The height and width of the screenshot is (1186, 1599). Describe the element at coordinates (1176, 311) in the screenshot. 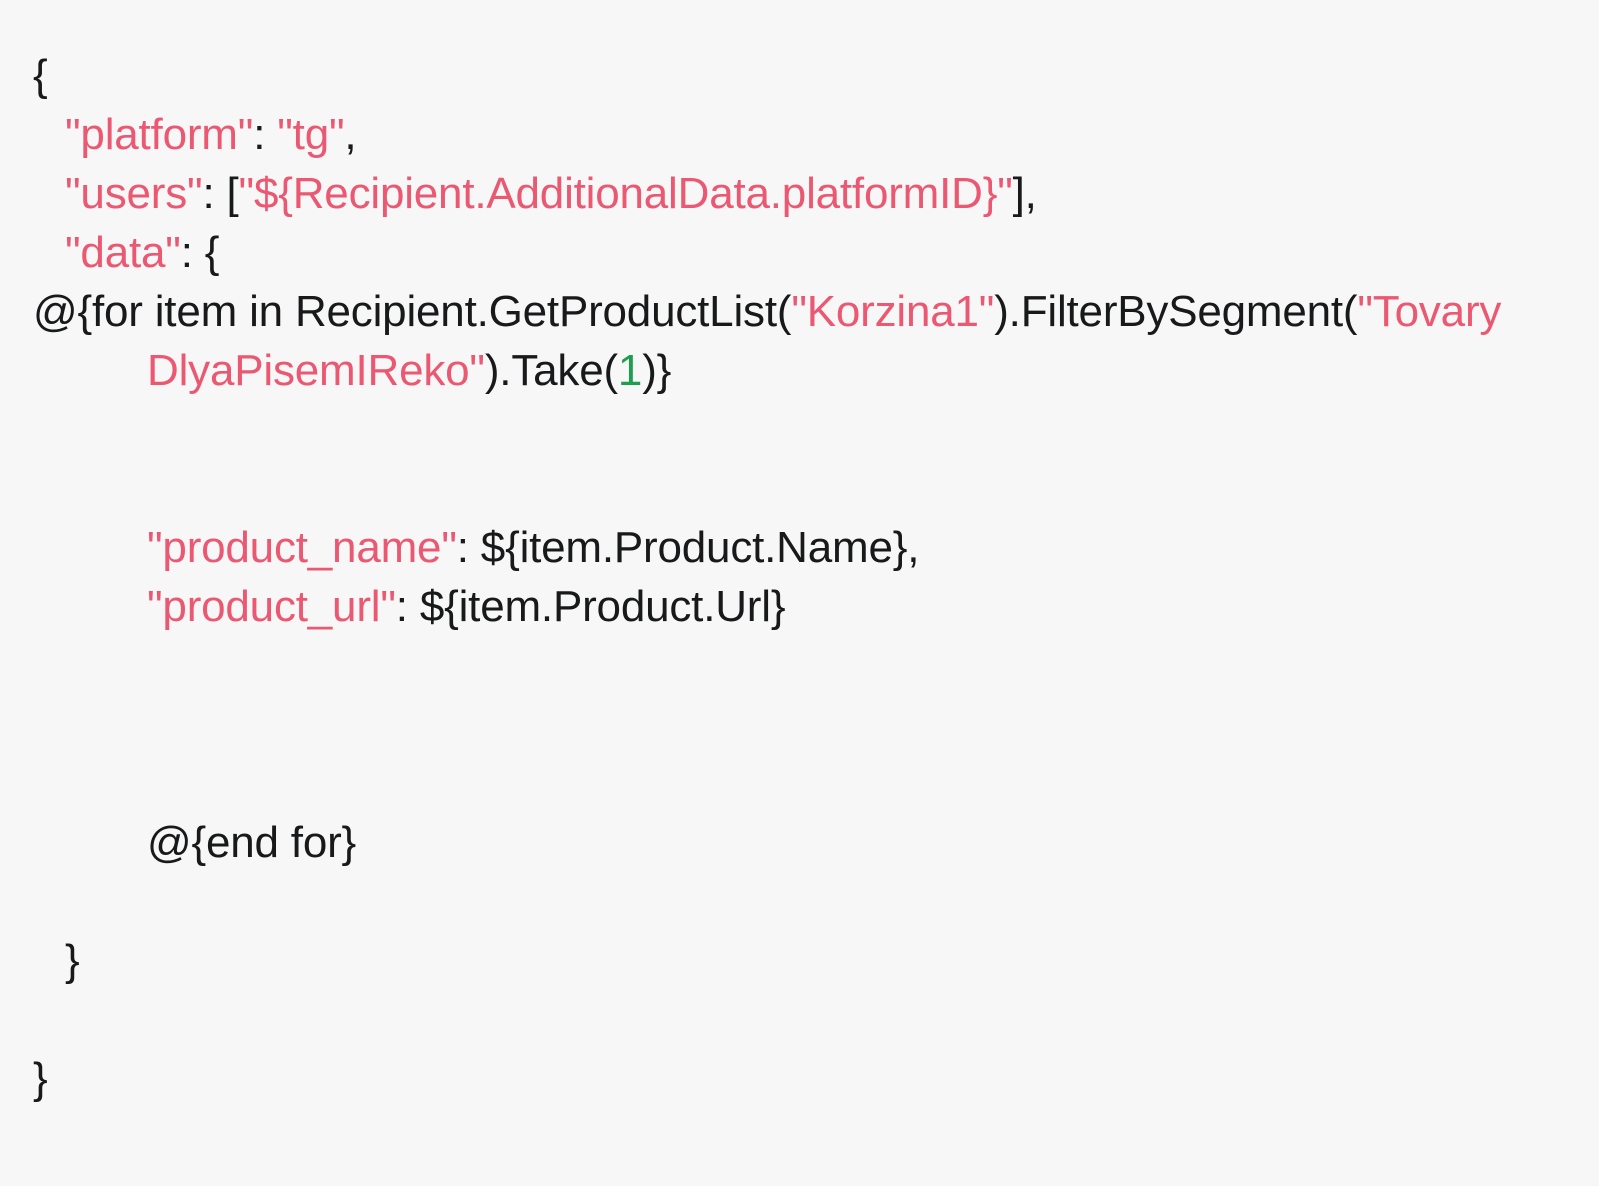

I see `token-for-expr-mid: ).FilterBySegment(` at that location.